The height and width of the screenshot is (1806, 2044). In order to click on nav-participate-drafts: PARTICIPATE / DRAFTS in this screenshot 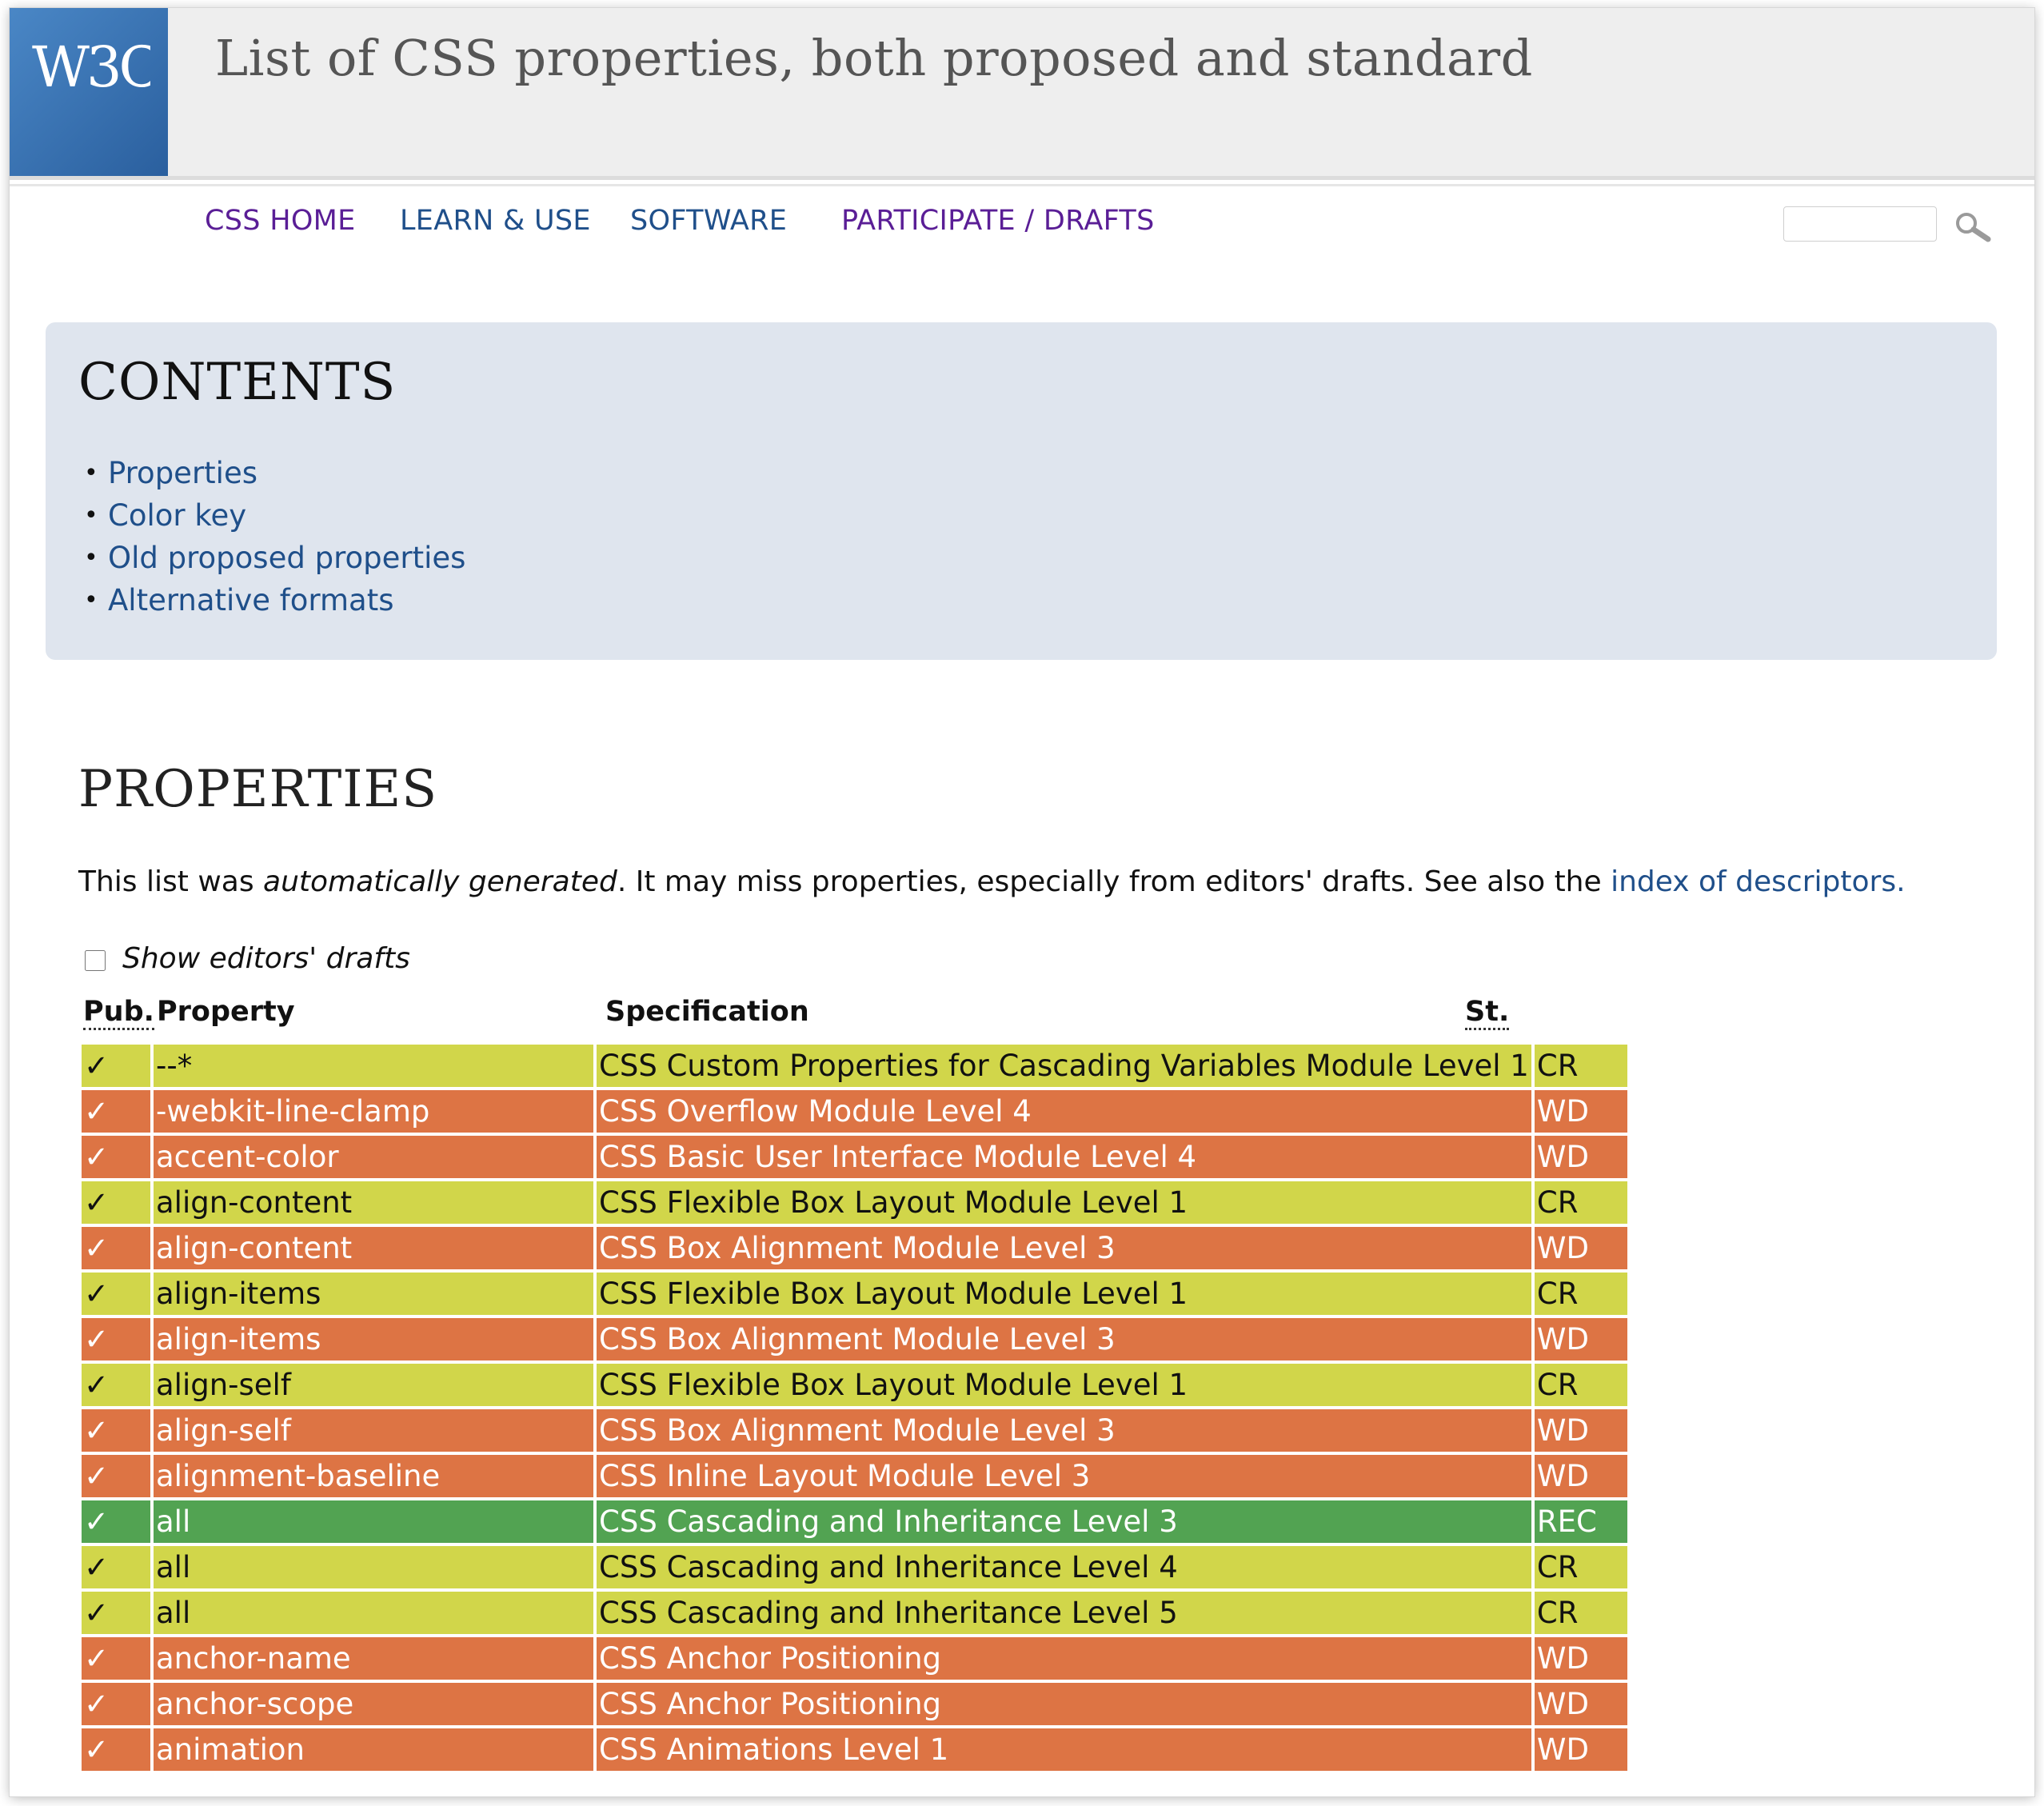, I will do `click(998, 221)`.